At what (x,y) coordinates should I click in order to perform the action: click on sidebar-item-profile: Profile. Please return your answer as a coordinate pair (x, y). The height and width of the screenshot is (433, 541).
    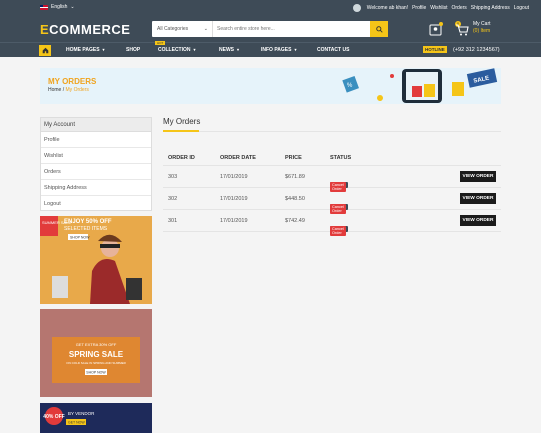
    Looking at the image, I should click on (96, 140).